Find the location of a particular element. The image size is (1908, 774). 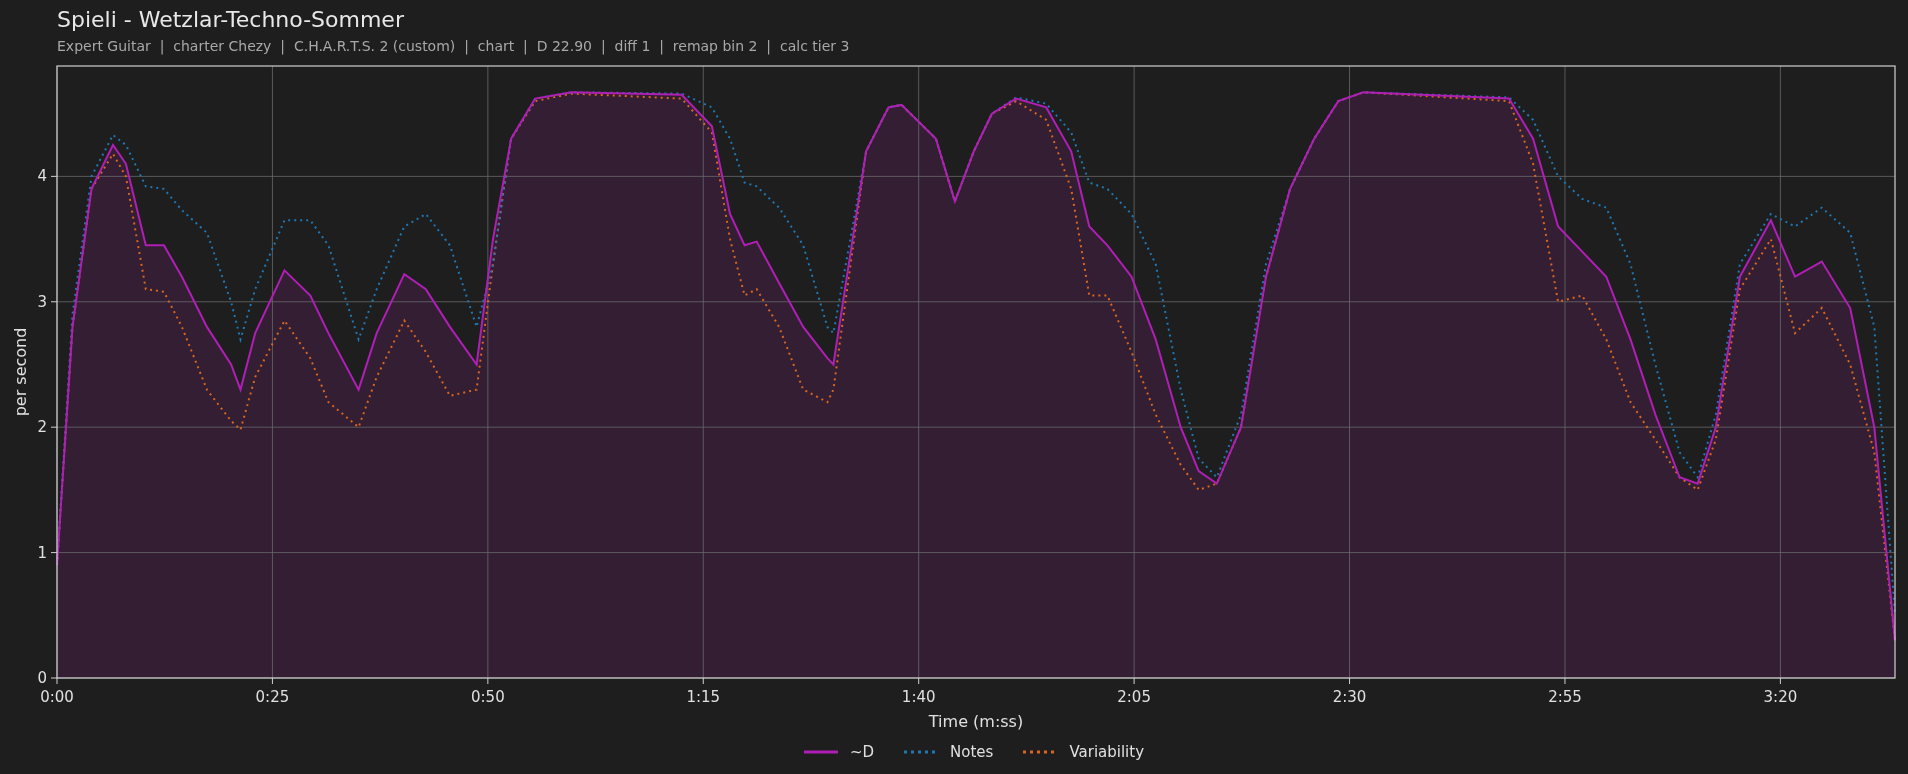

y-tick-label: 4 is located at coordinates (42, 176).